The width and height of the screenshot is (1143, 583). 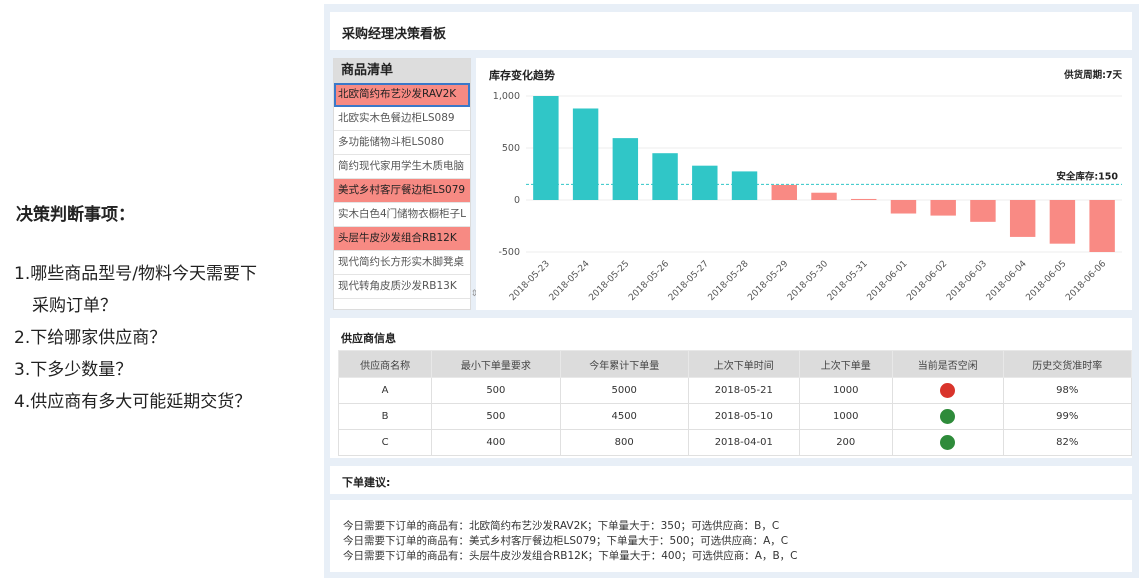 I want to click on supplier-cell: 400, so click(x=496, y=442).